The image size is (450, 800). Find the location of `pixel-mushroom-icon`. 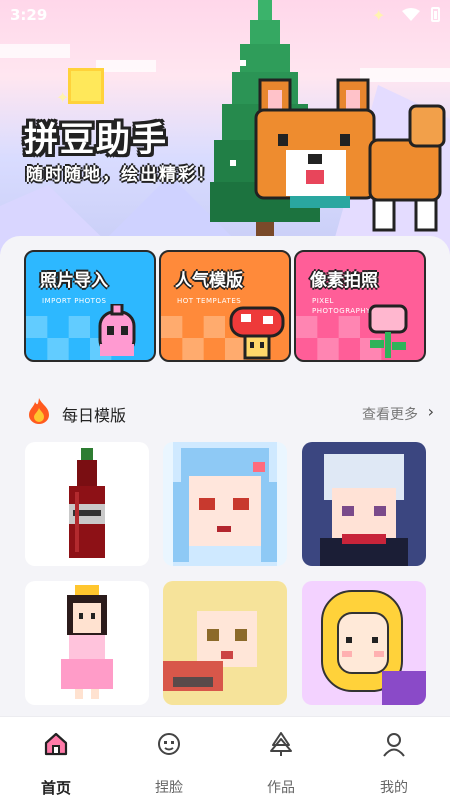

pixel-mushroom-icon is located at coordinates (257, 333).